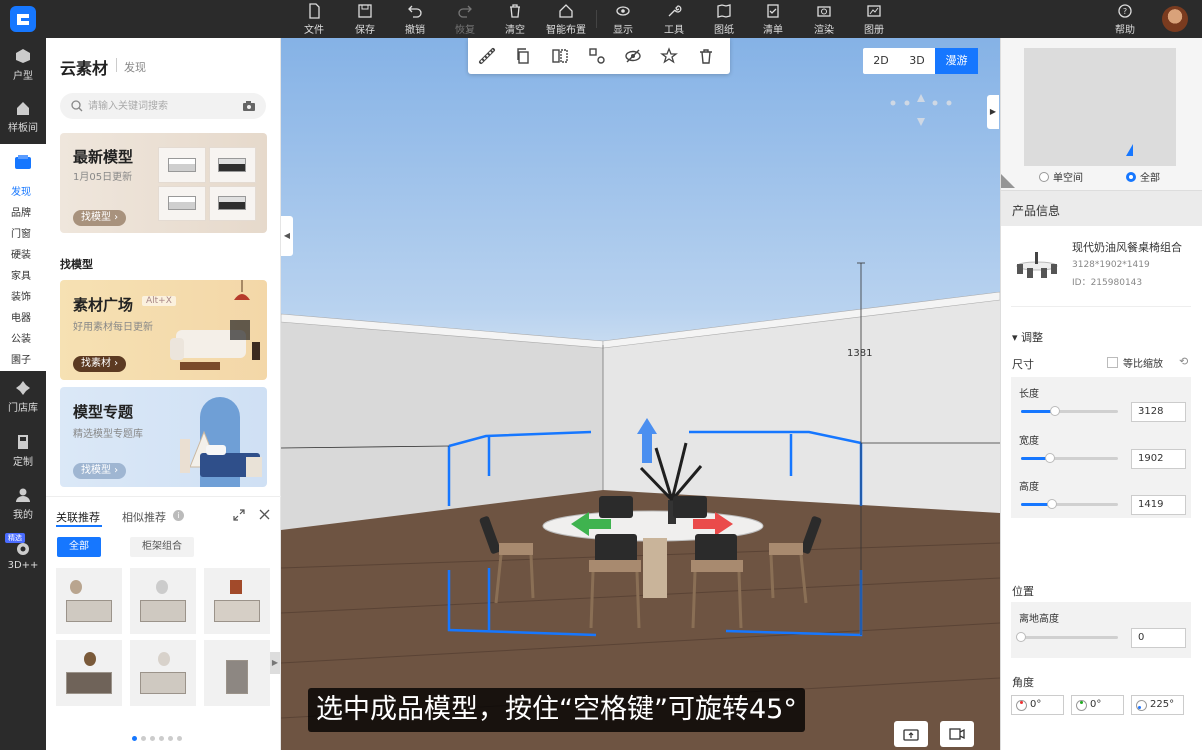 Image resolution: width=1202 pixels, height=750 pixels. I want to click on trash-icon, so click(706, 56).